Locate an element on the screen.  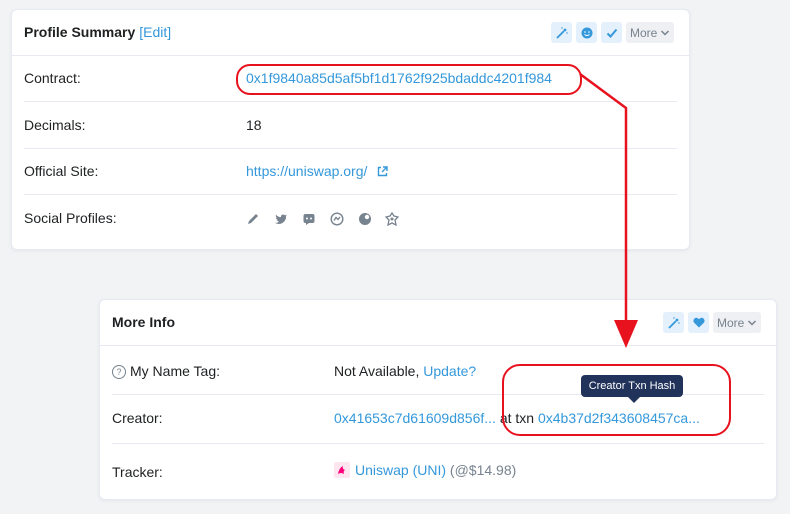
creator-label: Creator: is located at coordinates (137, 418).